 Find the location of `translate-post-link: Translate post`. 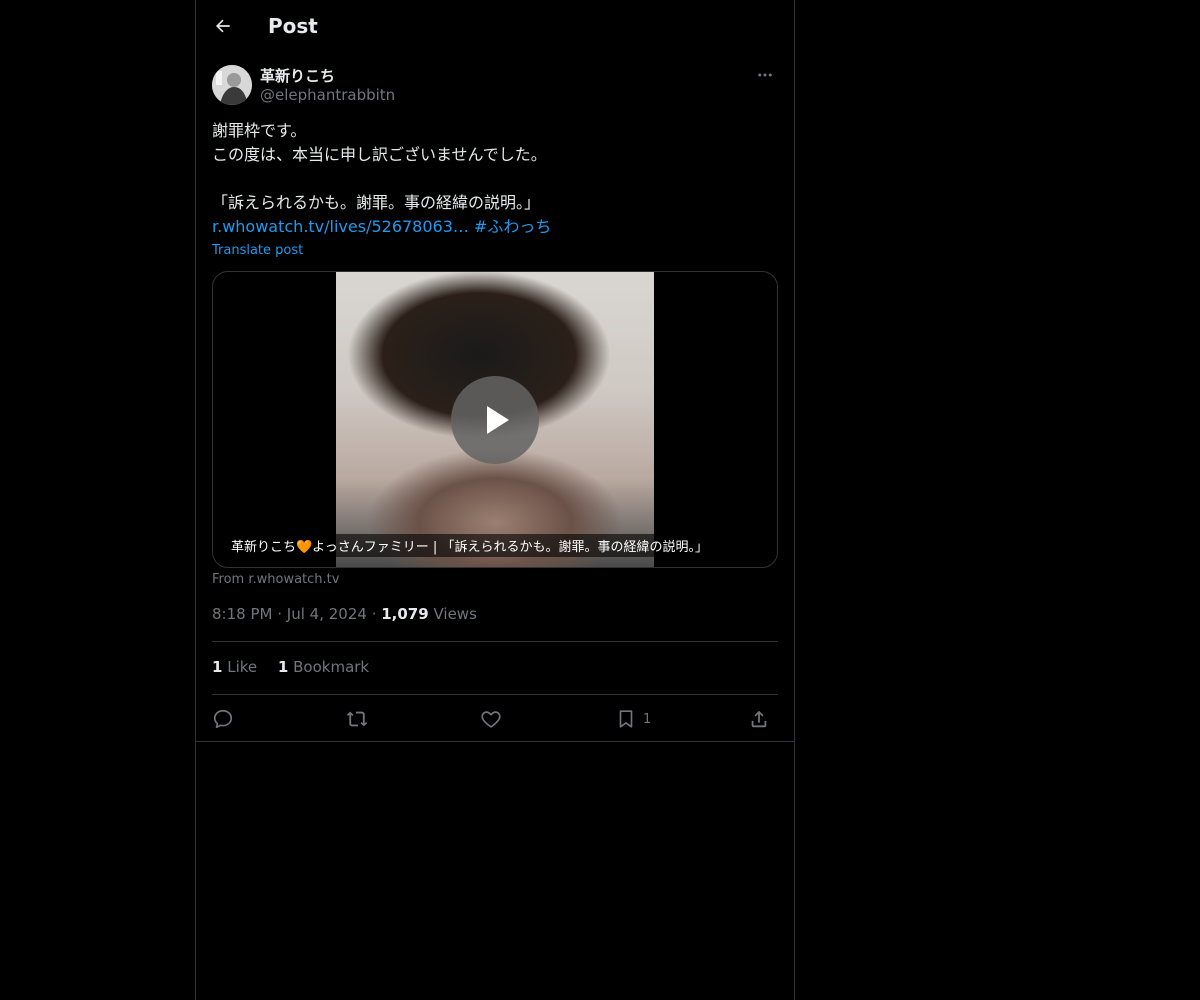

translate-post-link: Translate post is located at coordinates (257, 250).